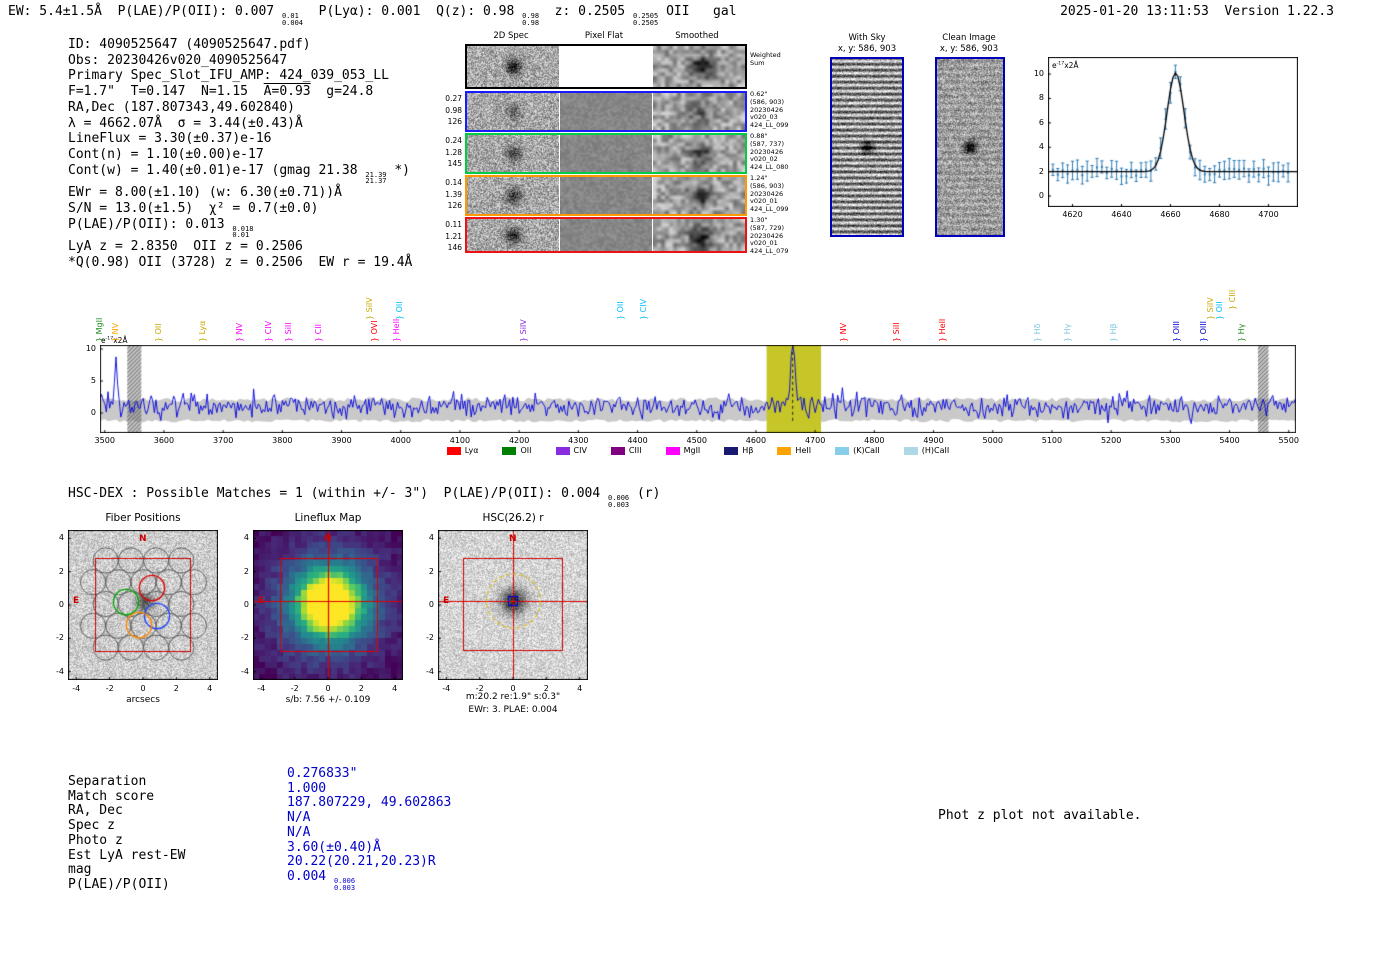  I want to click on match-value: 3.60(±0.40)Å, so click(334, 847).